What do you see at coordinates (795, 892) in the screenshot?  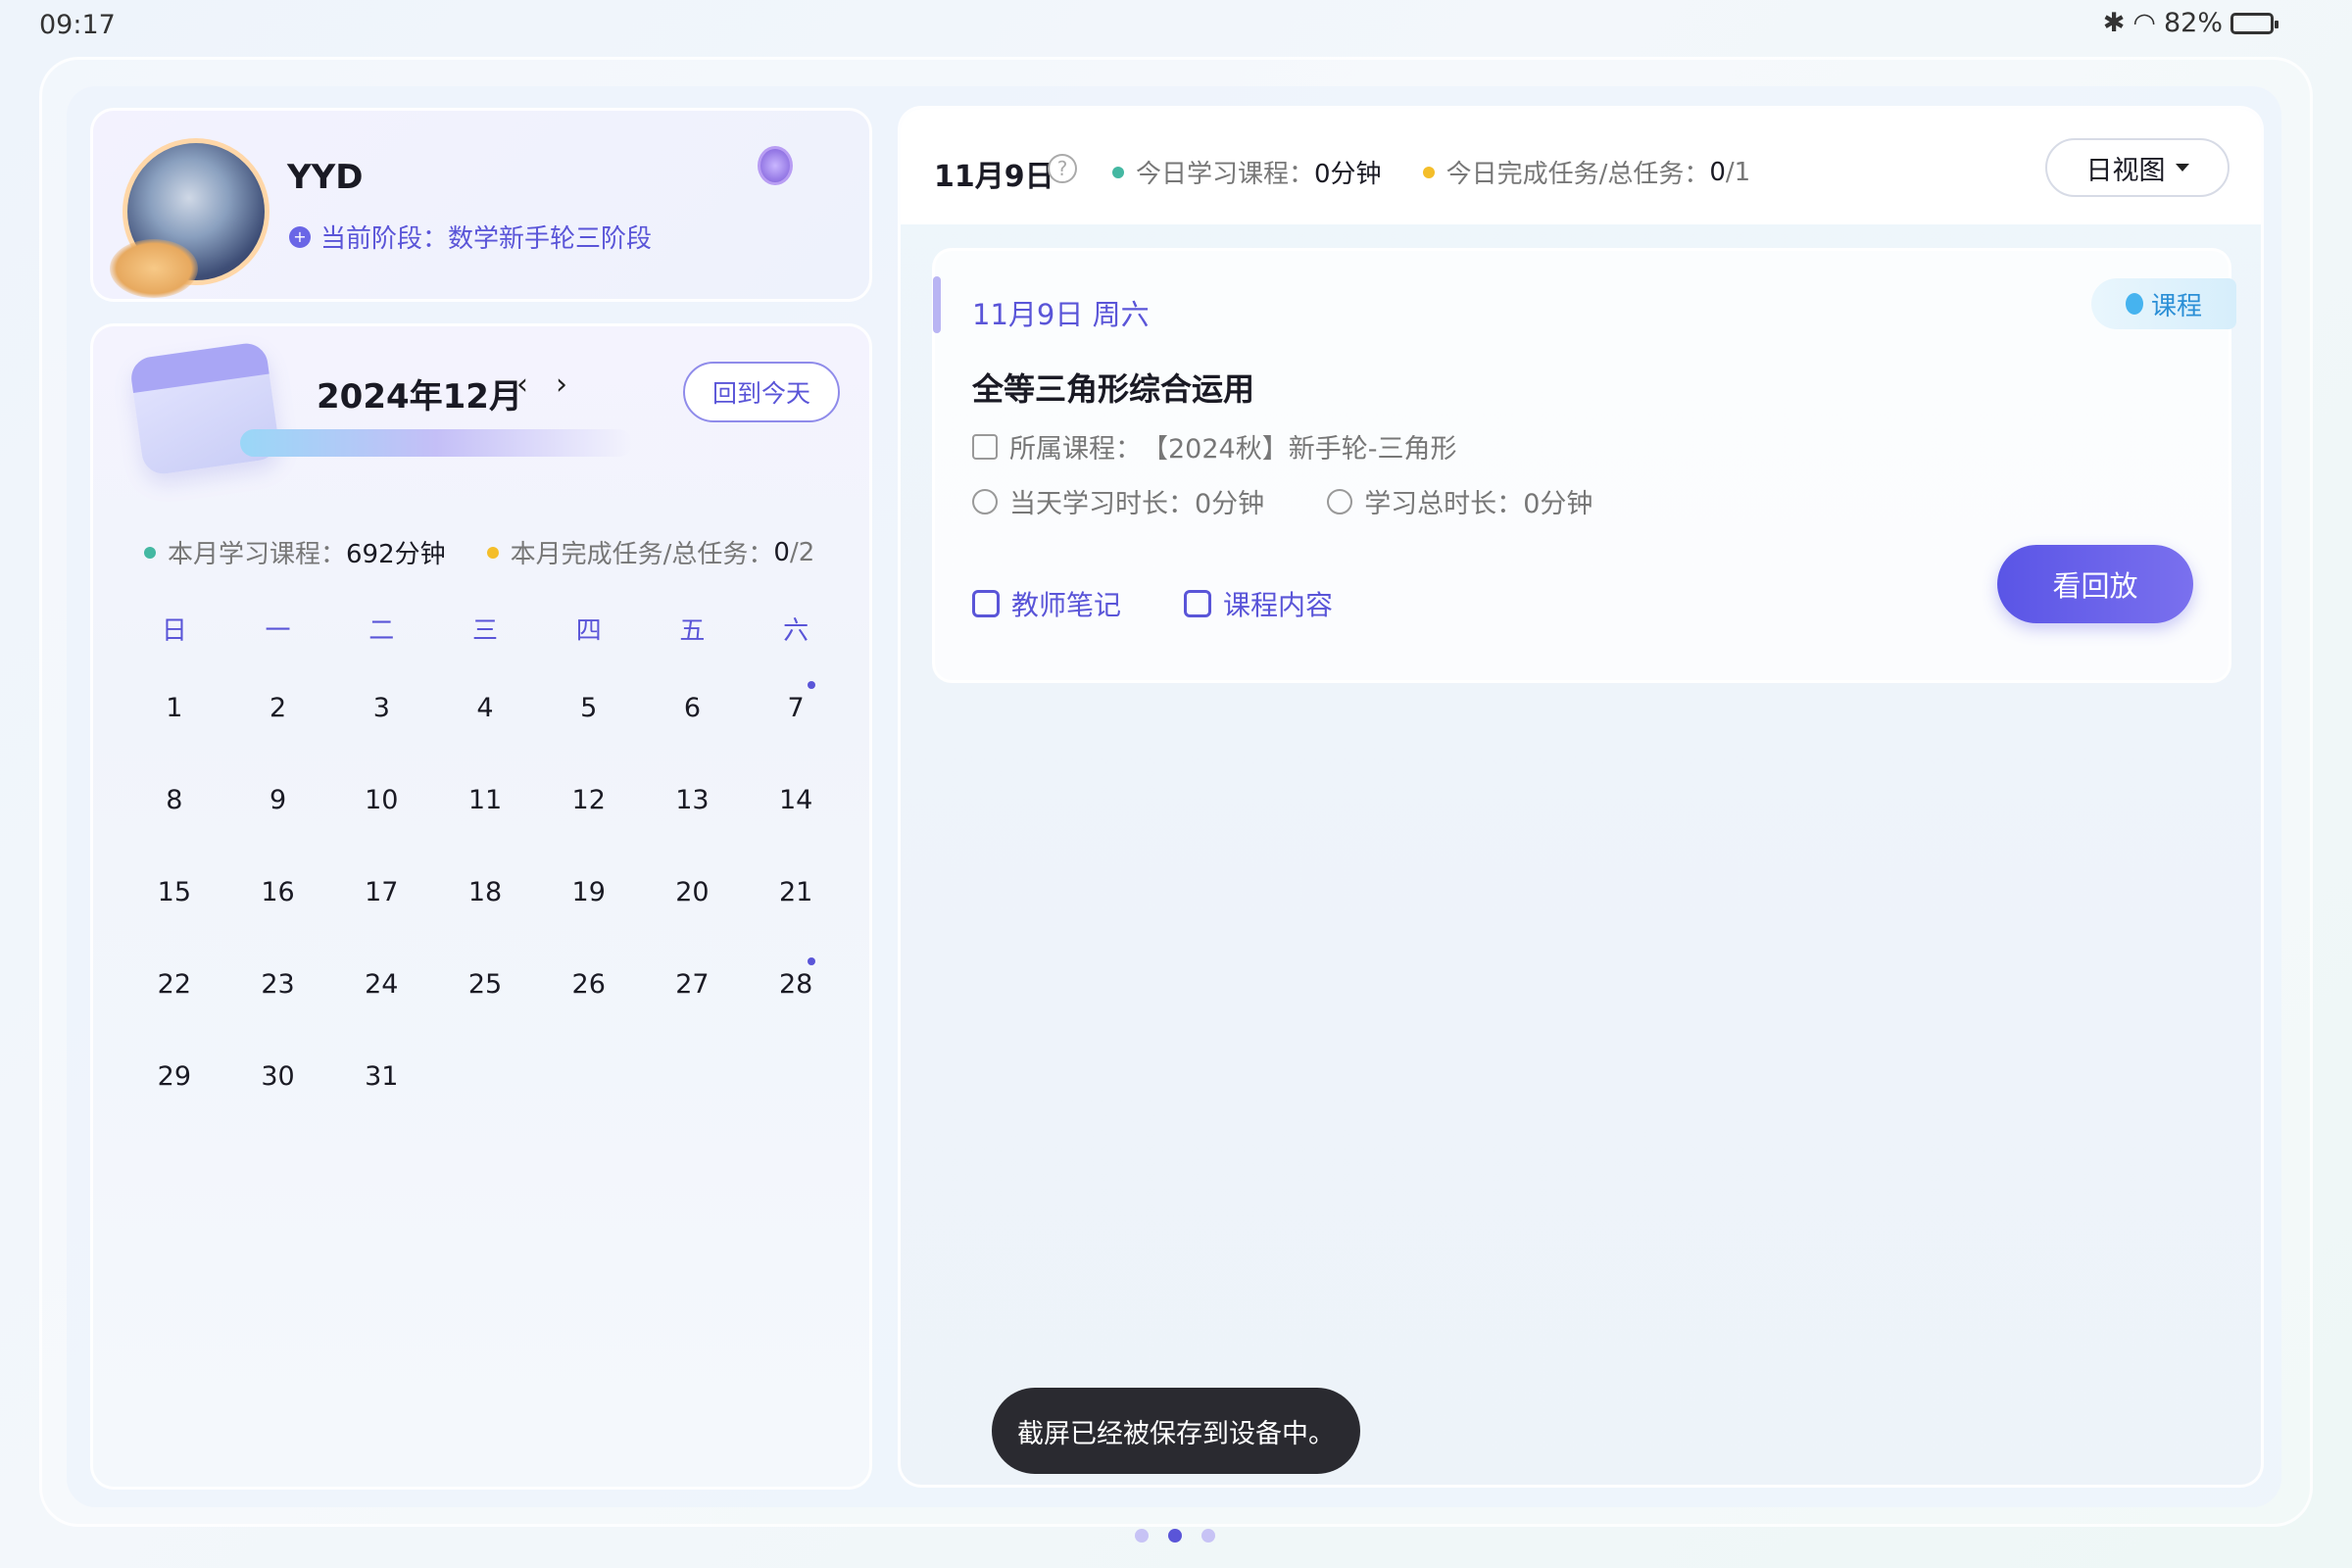 I see `calendar-day-number: 21` at bounding box center [795, 892].